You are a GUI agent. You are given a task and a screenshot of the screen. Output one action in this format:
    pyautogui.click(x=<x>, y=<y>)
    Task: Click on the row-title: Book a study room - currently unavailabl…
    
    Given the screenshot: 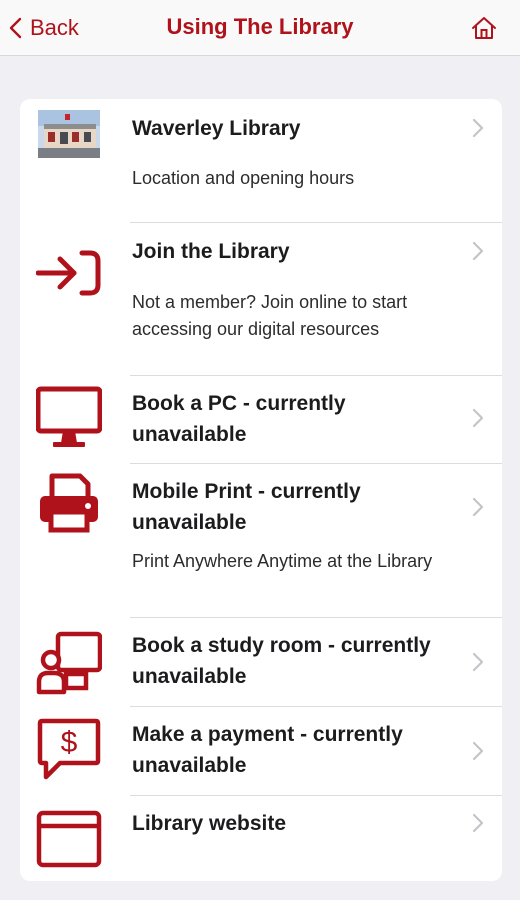 What is the action you would take?
    pyautogui.click(x=281, y=661)
    